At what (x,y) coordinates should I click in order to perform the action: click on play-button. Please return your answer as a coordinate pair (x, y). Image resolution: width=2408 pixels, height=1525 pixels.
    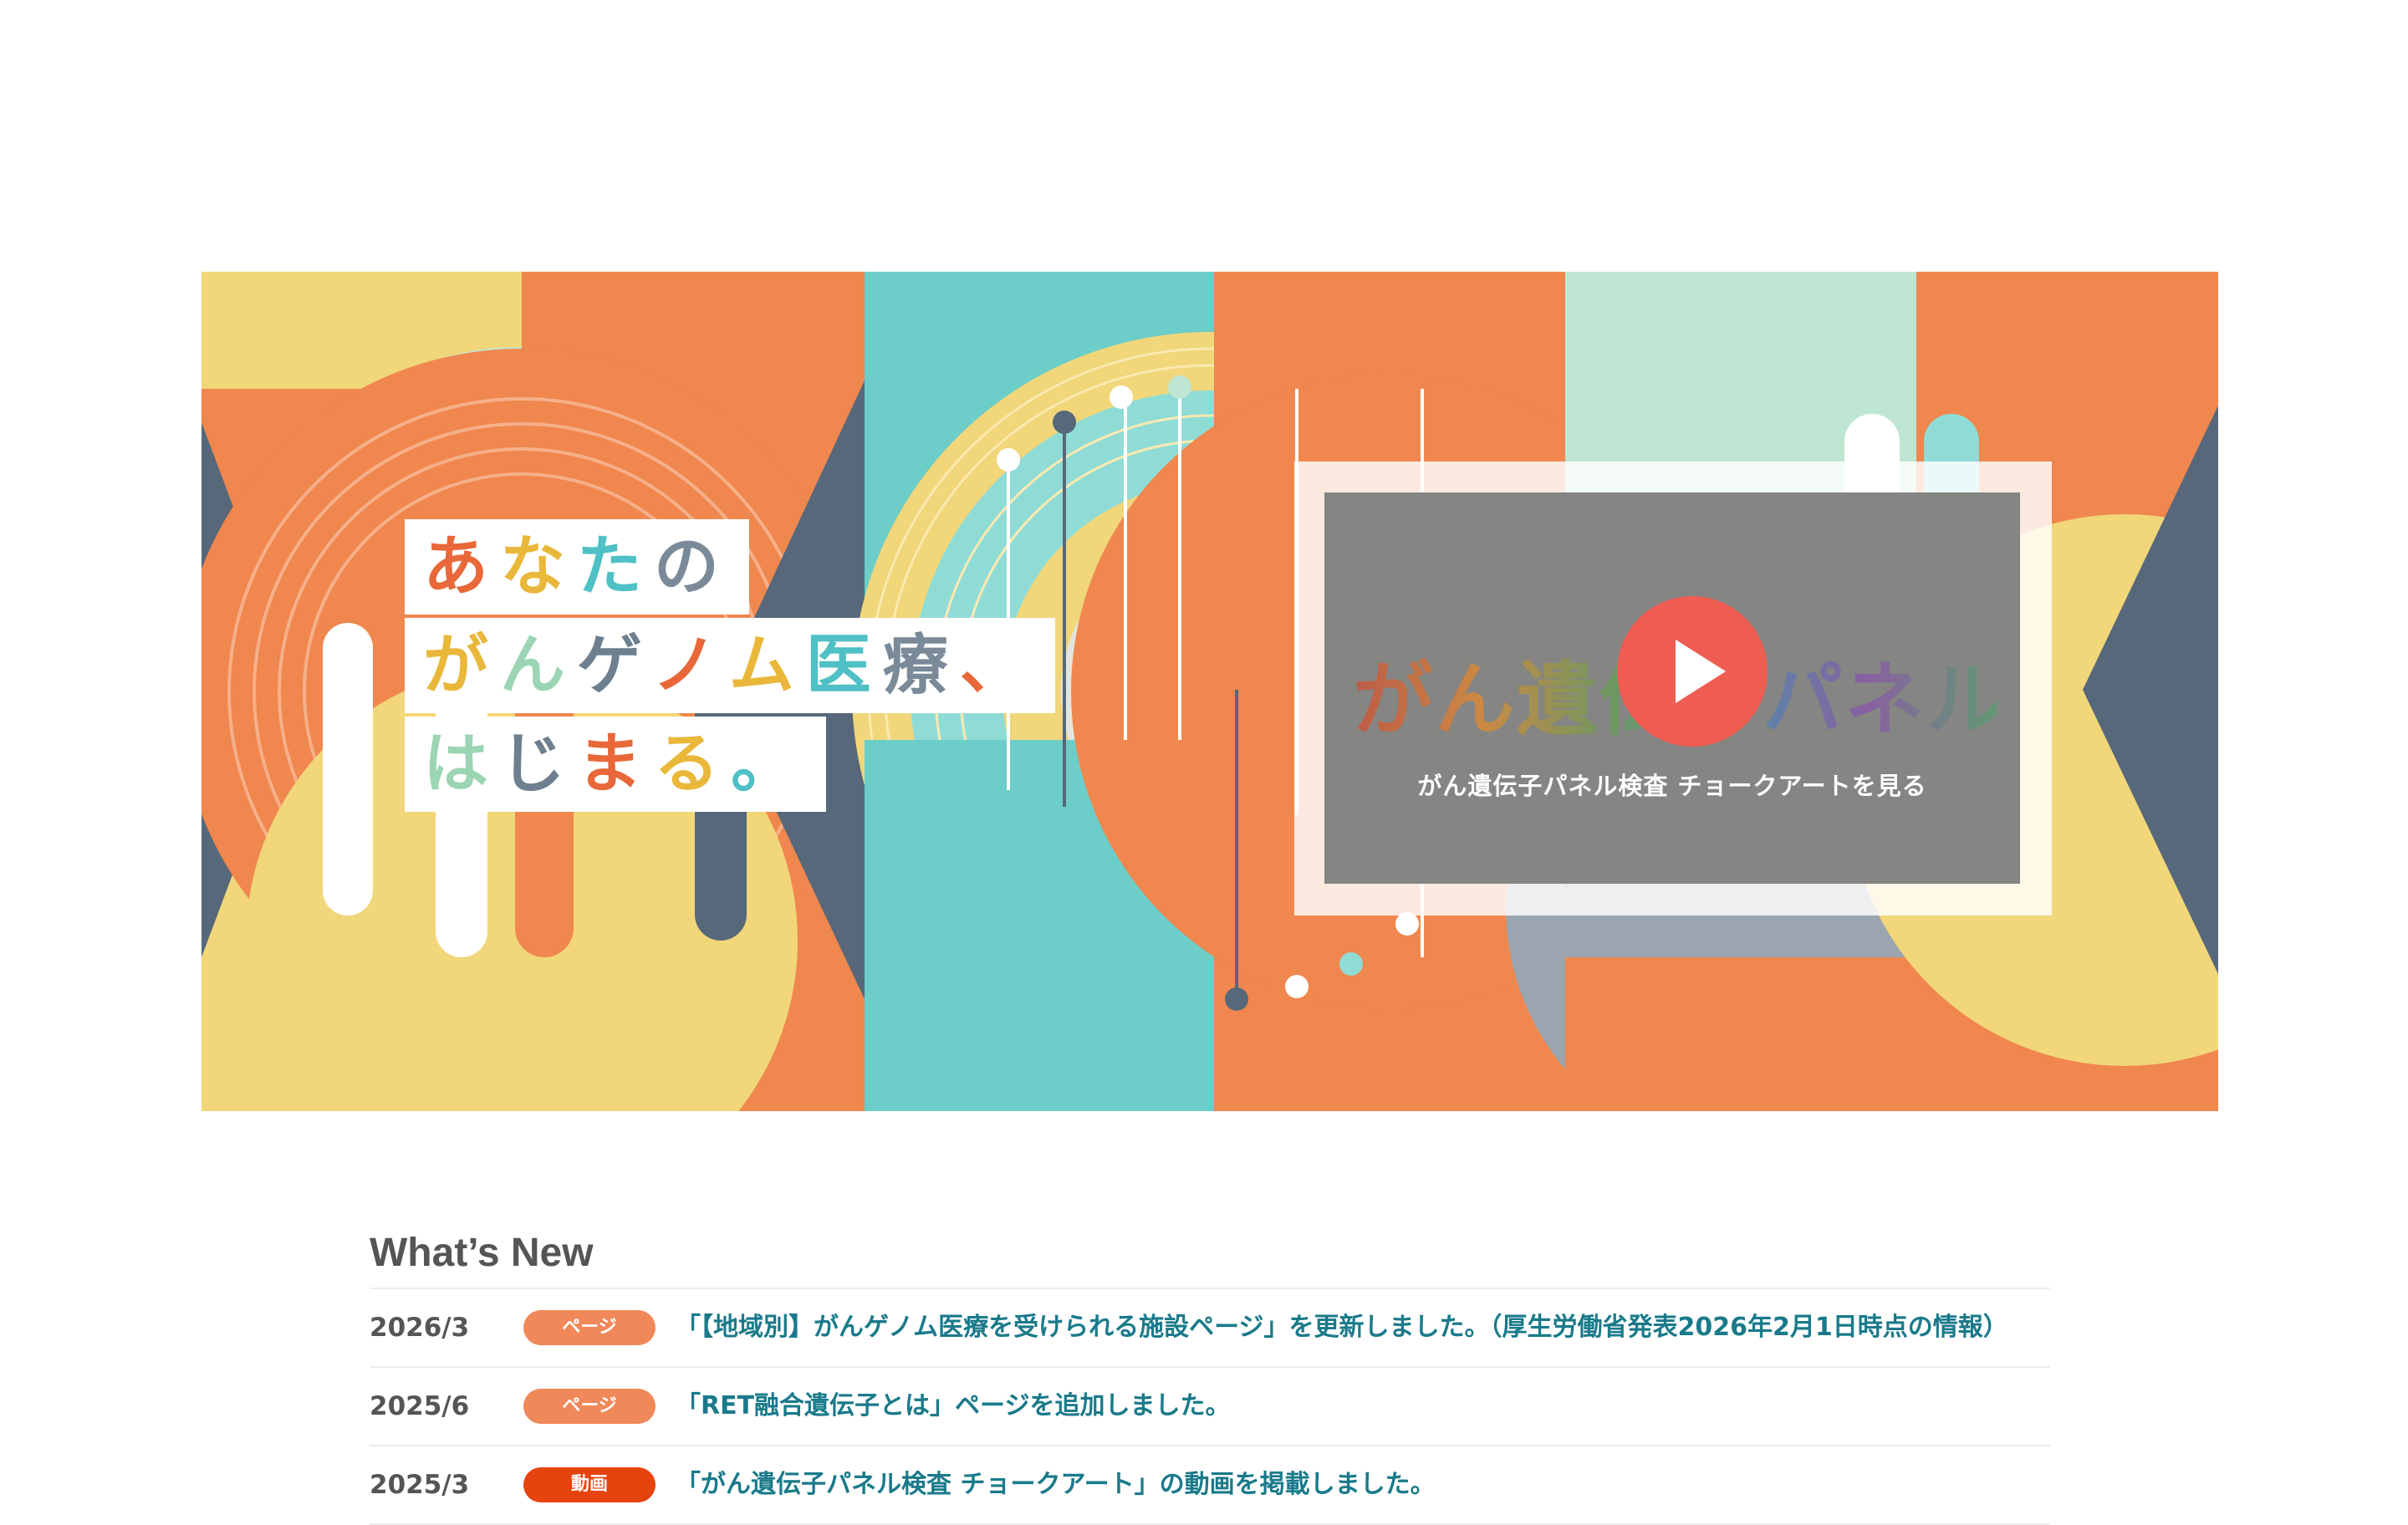
    Looking at the image, I should click on (1693, 671).